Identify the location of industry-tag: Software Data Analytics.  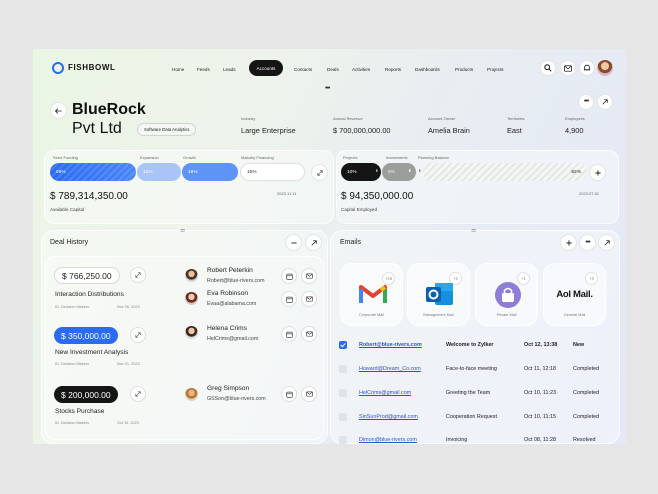
(167, 129).